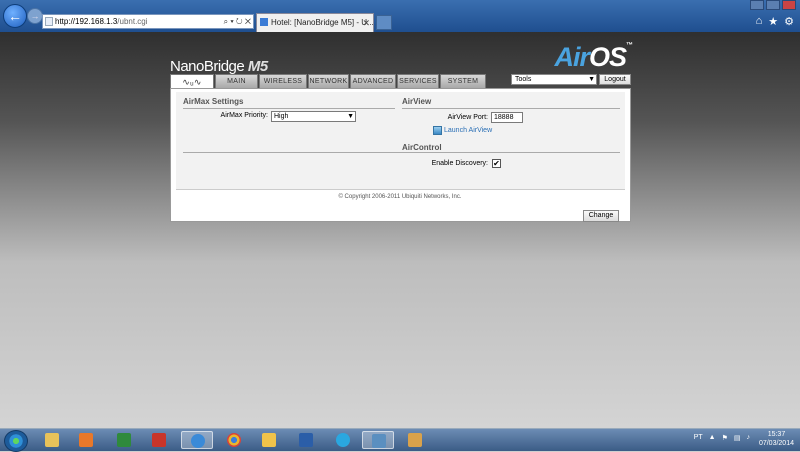 Image resolution: width=800 pixels, height=452 pixels. I want to click on aircontrol-divider, so click(401, 152).